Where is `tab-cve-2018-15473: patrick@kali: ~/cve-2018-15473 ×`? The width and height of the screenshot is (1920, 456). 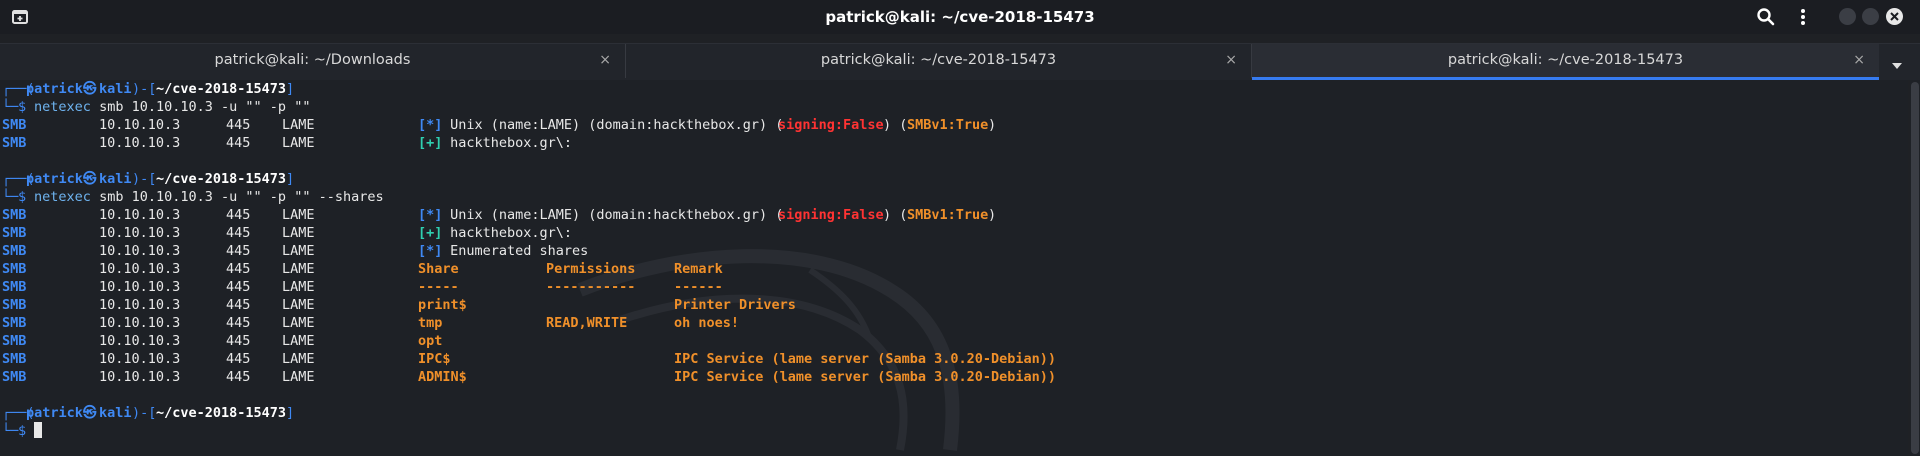
tab-cve-2018-15473: patrick@kali: ~/cve-2018-15473 × is located at coordinates (939, 61).